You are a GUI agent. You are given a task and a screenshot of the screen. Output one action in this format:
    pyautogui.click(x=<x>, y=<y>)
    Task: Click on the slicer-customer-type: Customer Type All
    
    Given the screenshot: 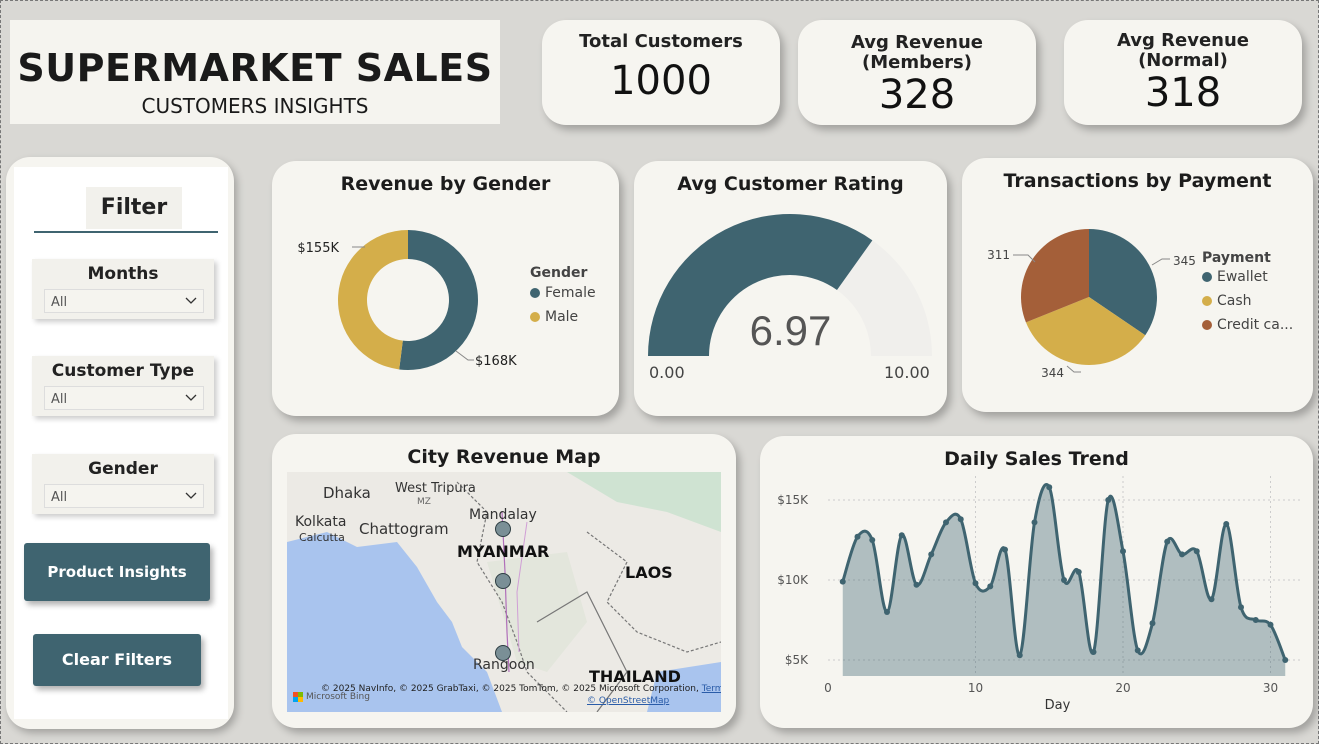 What is the action you would take?
    pyautogui.click(x=123, y=386)
    